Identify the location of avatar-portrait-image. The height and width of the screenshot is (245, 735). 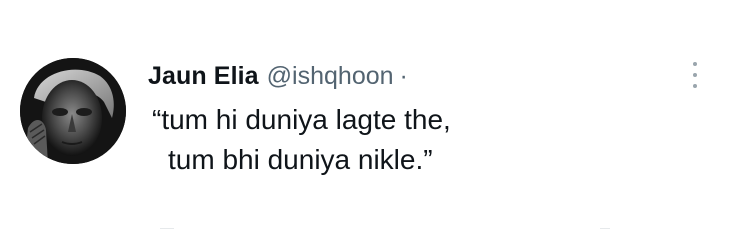
(73, 111).